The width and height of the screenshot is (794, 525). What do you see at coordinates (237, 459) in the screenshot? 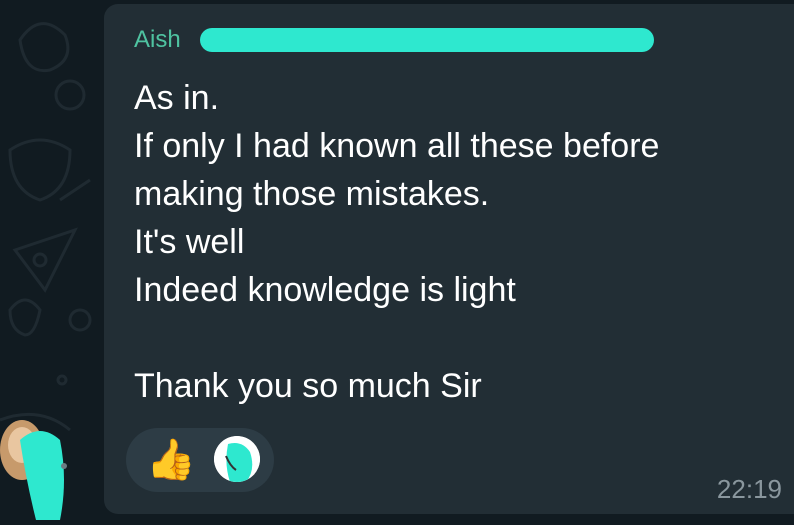
I see `reactor-avatar` at bounding box center [237, 459].